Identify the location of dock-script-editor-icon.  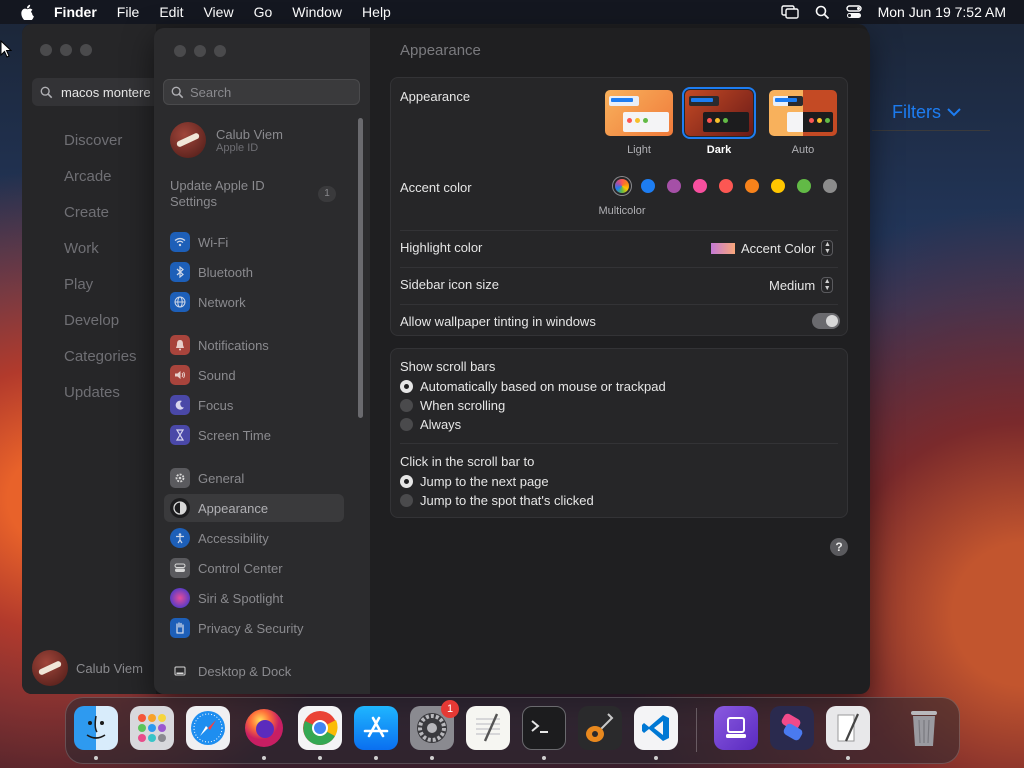
(848, 728).